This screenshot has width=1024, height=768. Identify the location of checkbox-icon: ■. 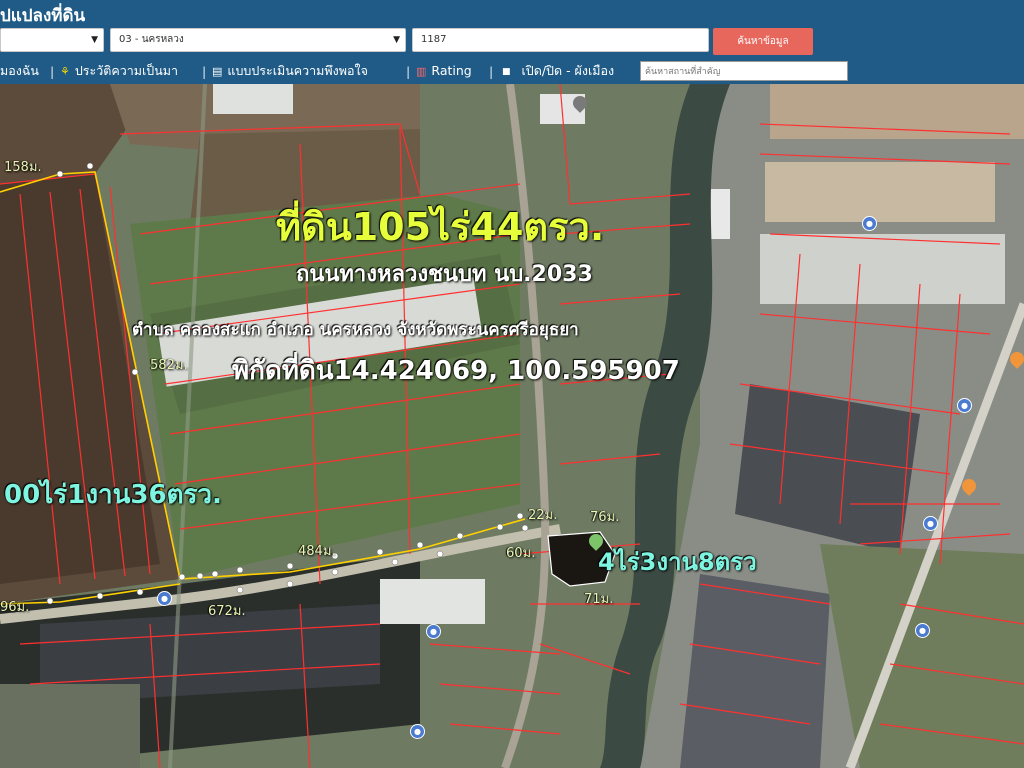
(506, 72).